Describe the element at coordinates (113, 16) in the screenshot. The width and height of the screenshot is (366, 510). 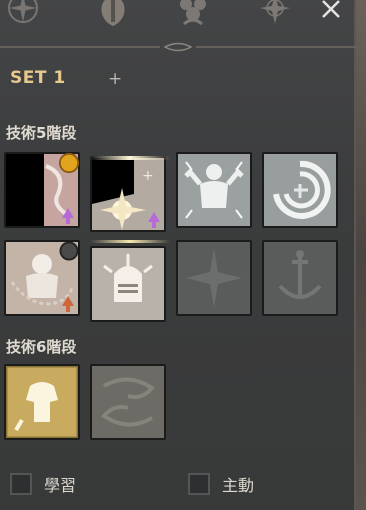
I see `crest-icon` at that location.